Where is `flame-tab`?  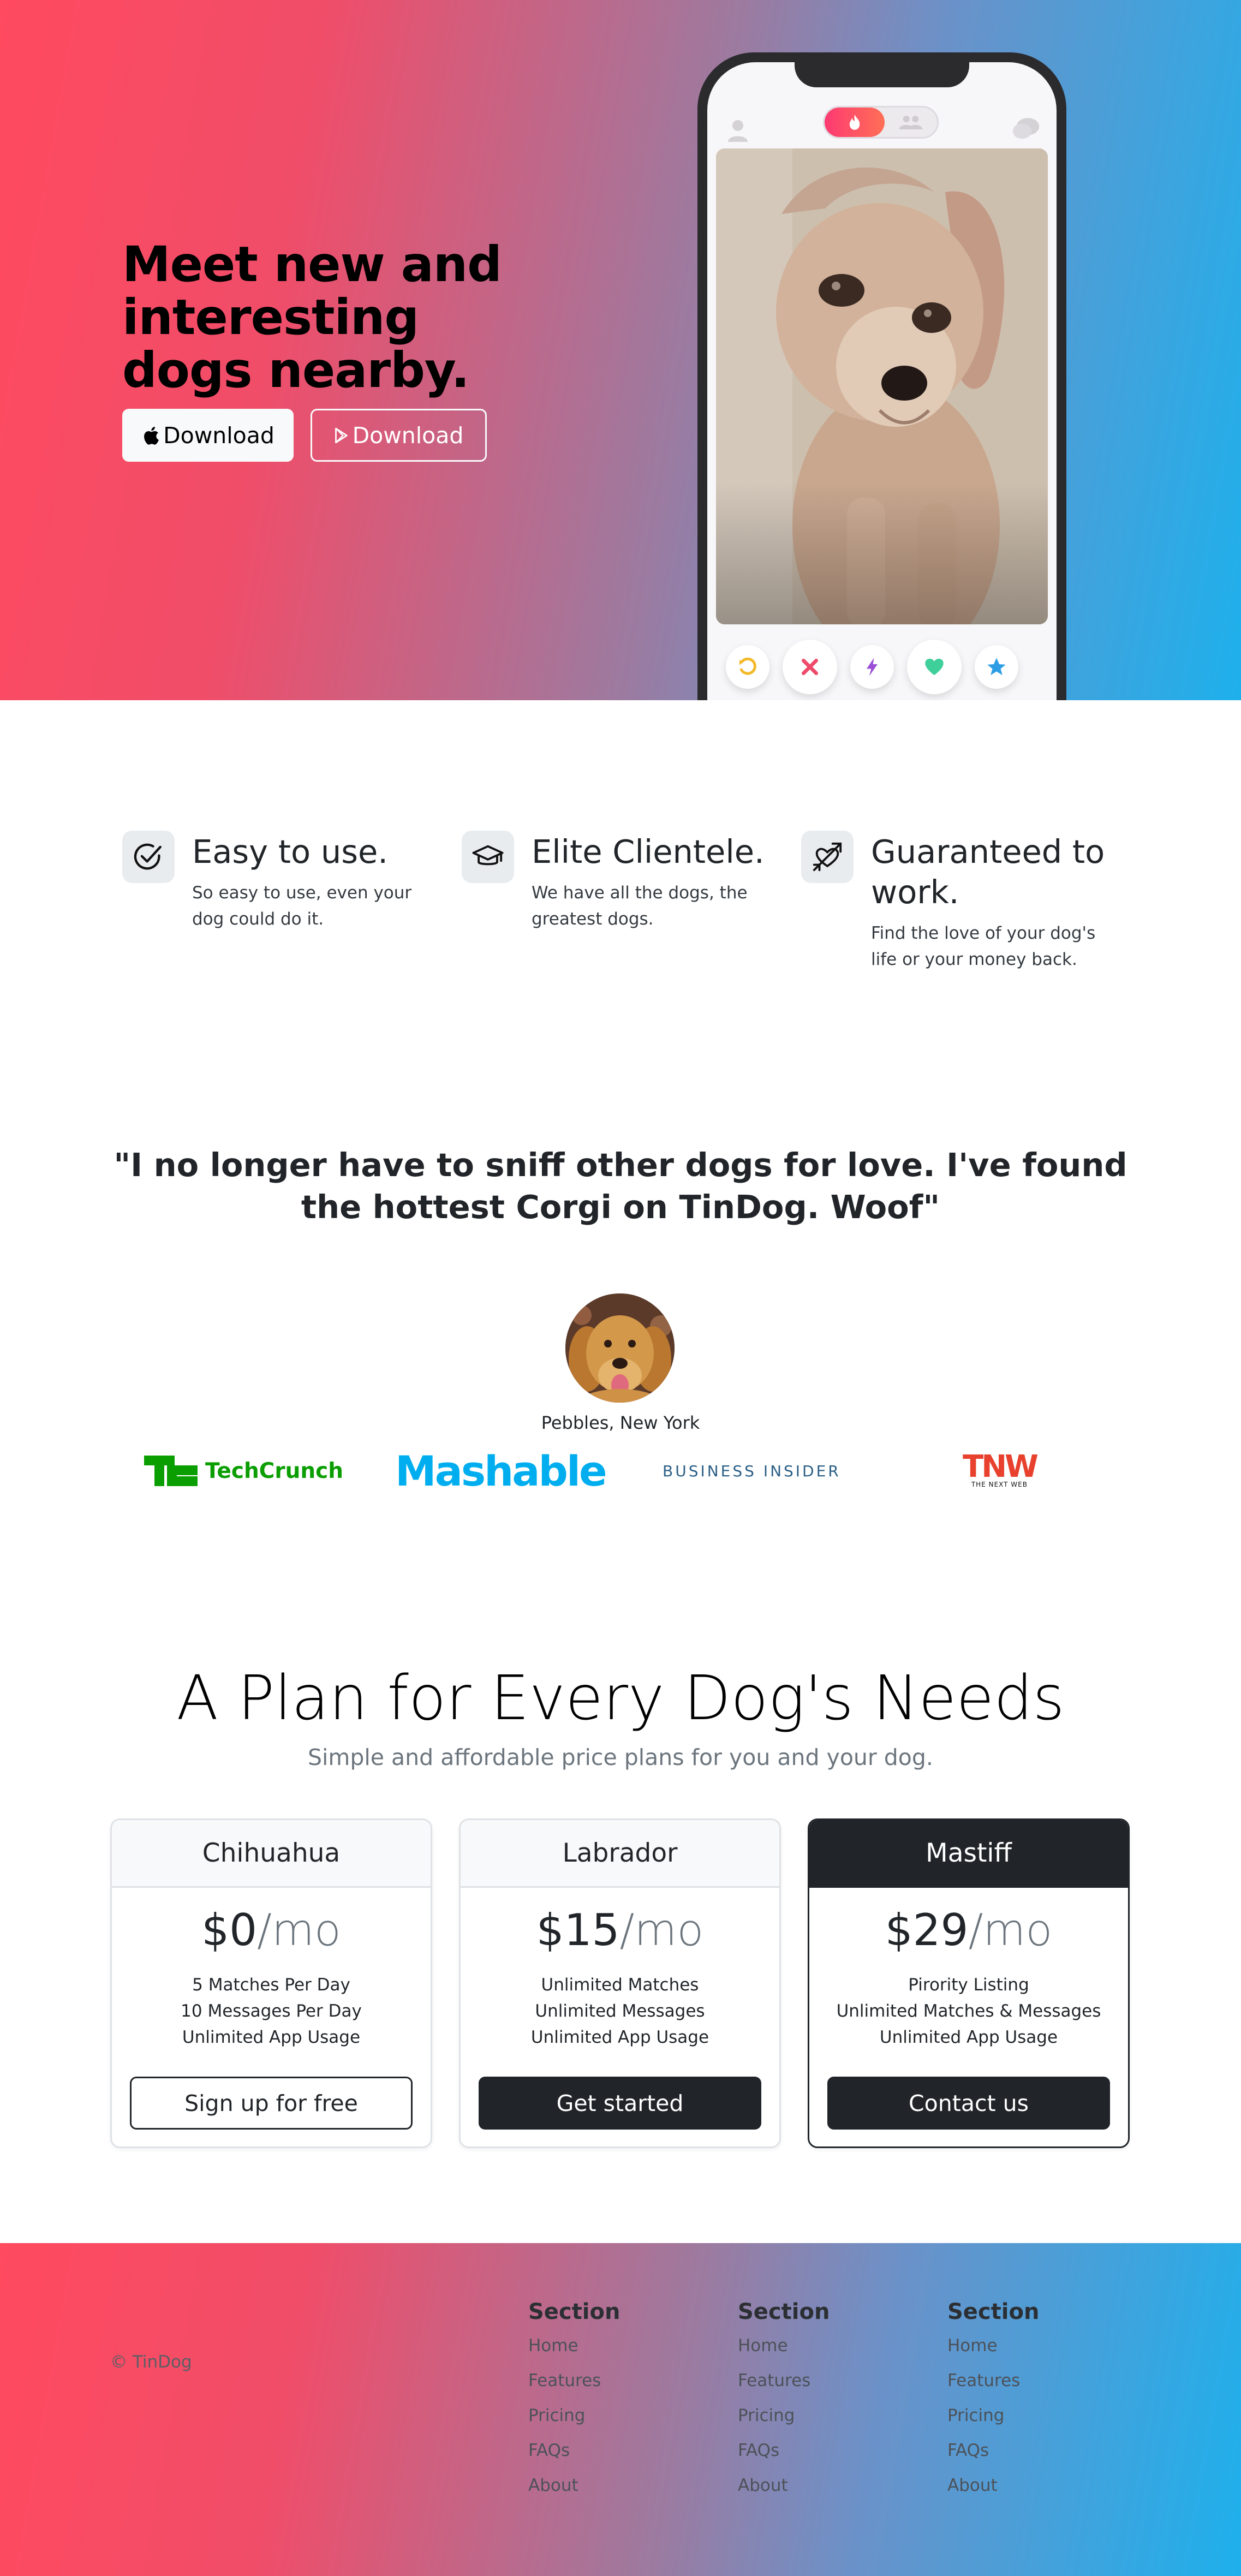
flame-tab is located at coordinates (855, 122).